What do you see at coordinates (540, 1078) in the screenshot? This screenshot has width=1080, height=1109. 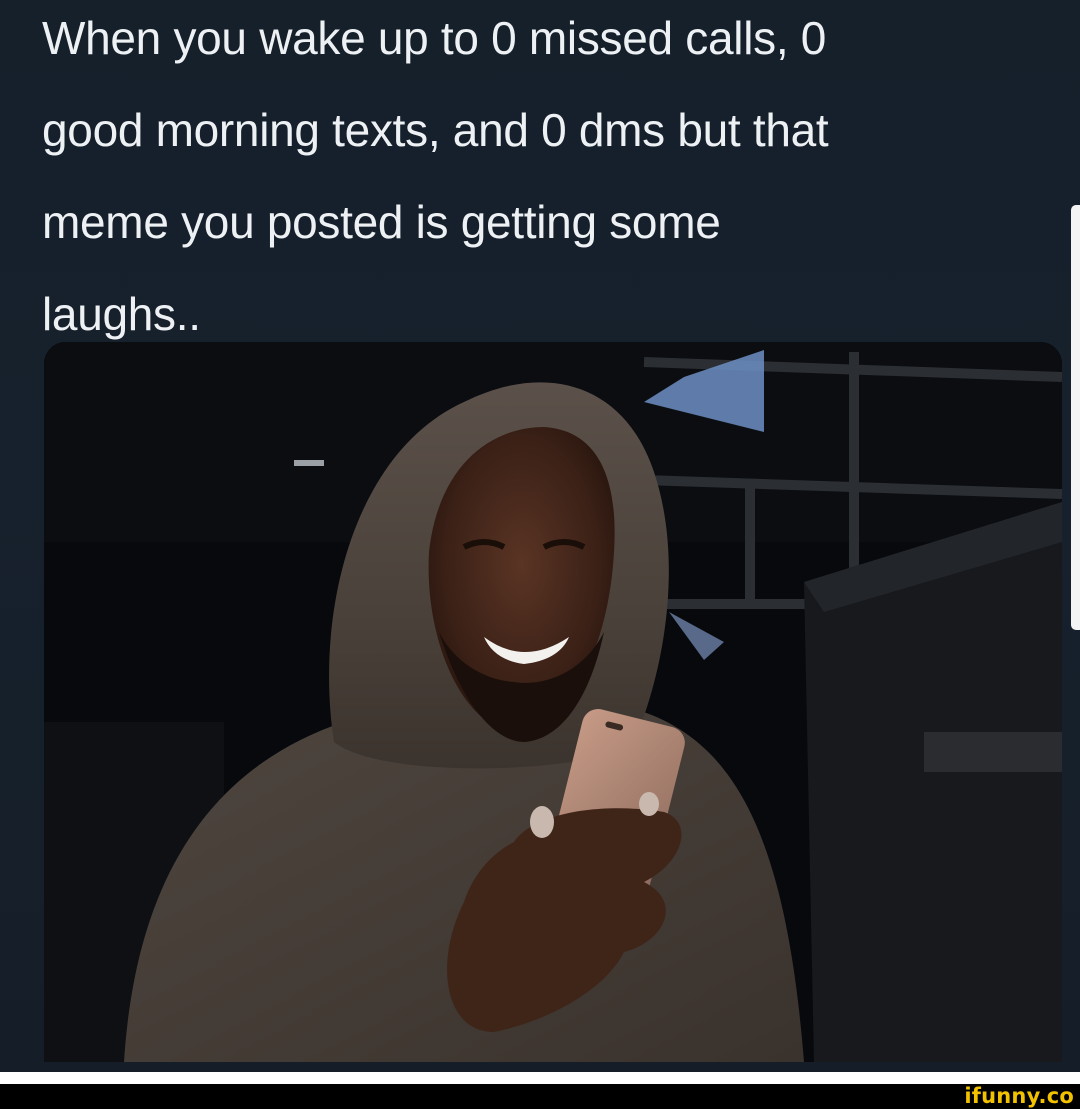 I see `bottom-divider` at bounding box center [540, 1078].